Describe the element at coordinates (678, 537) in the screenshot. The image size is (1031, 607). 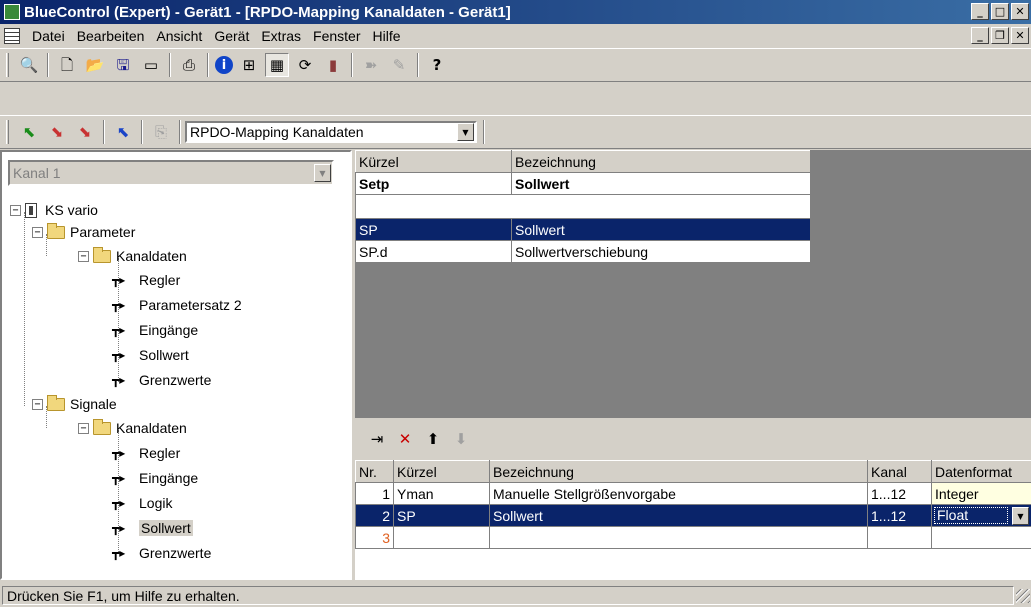
I see `row-name` at that location.